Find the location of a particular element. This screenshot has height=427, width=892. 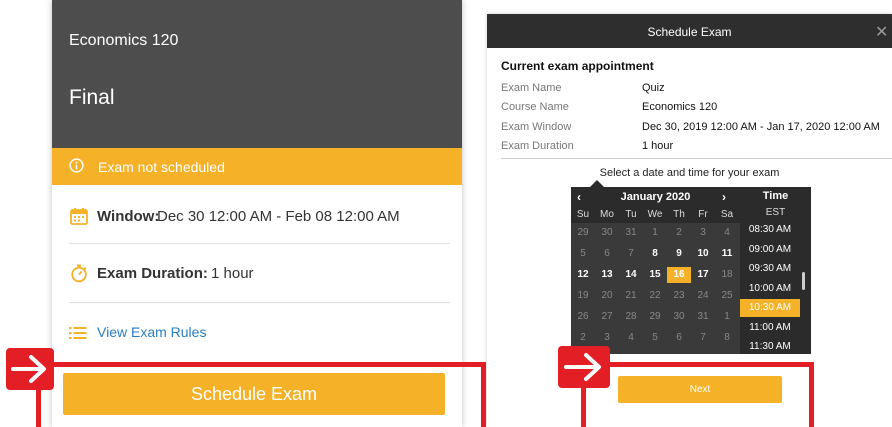

stopwatch-icon is located at coordinates (79, 273).